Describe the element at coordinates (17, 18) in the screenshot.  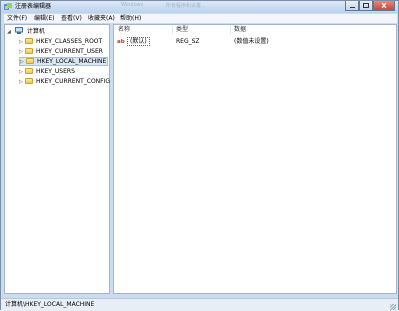
I see `menu-file: 文件(F)` at that location.